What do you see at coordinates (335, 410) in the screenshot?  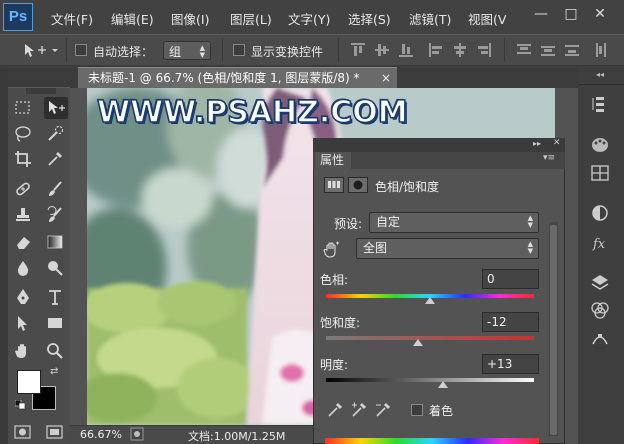 I see `sample-eyedropper-icon` at bounding box center [335, 410].